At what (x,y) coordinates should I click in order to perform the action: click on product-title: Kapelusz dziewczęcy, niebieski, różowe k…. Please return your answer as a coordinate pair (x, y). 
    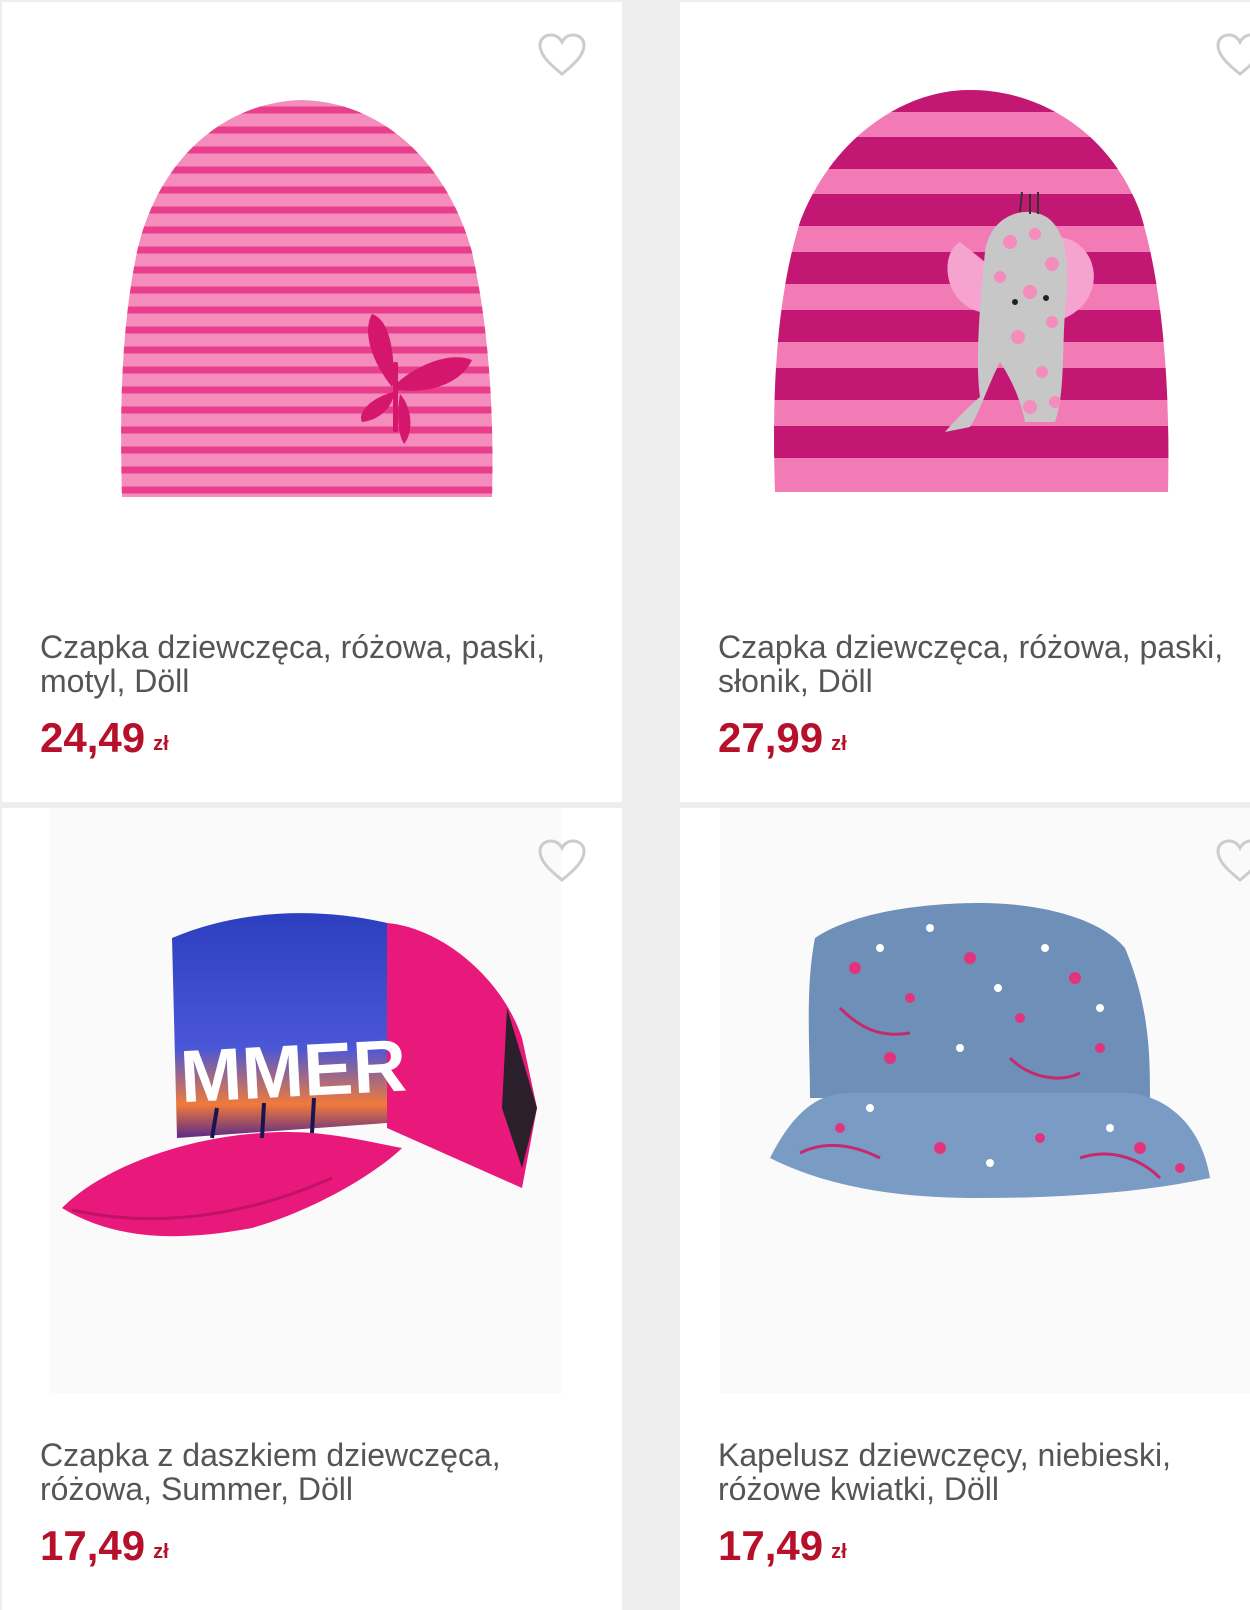
    Looking at the image, I should click on (984, 1472).